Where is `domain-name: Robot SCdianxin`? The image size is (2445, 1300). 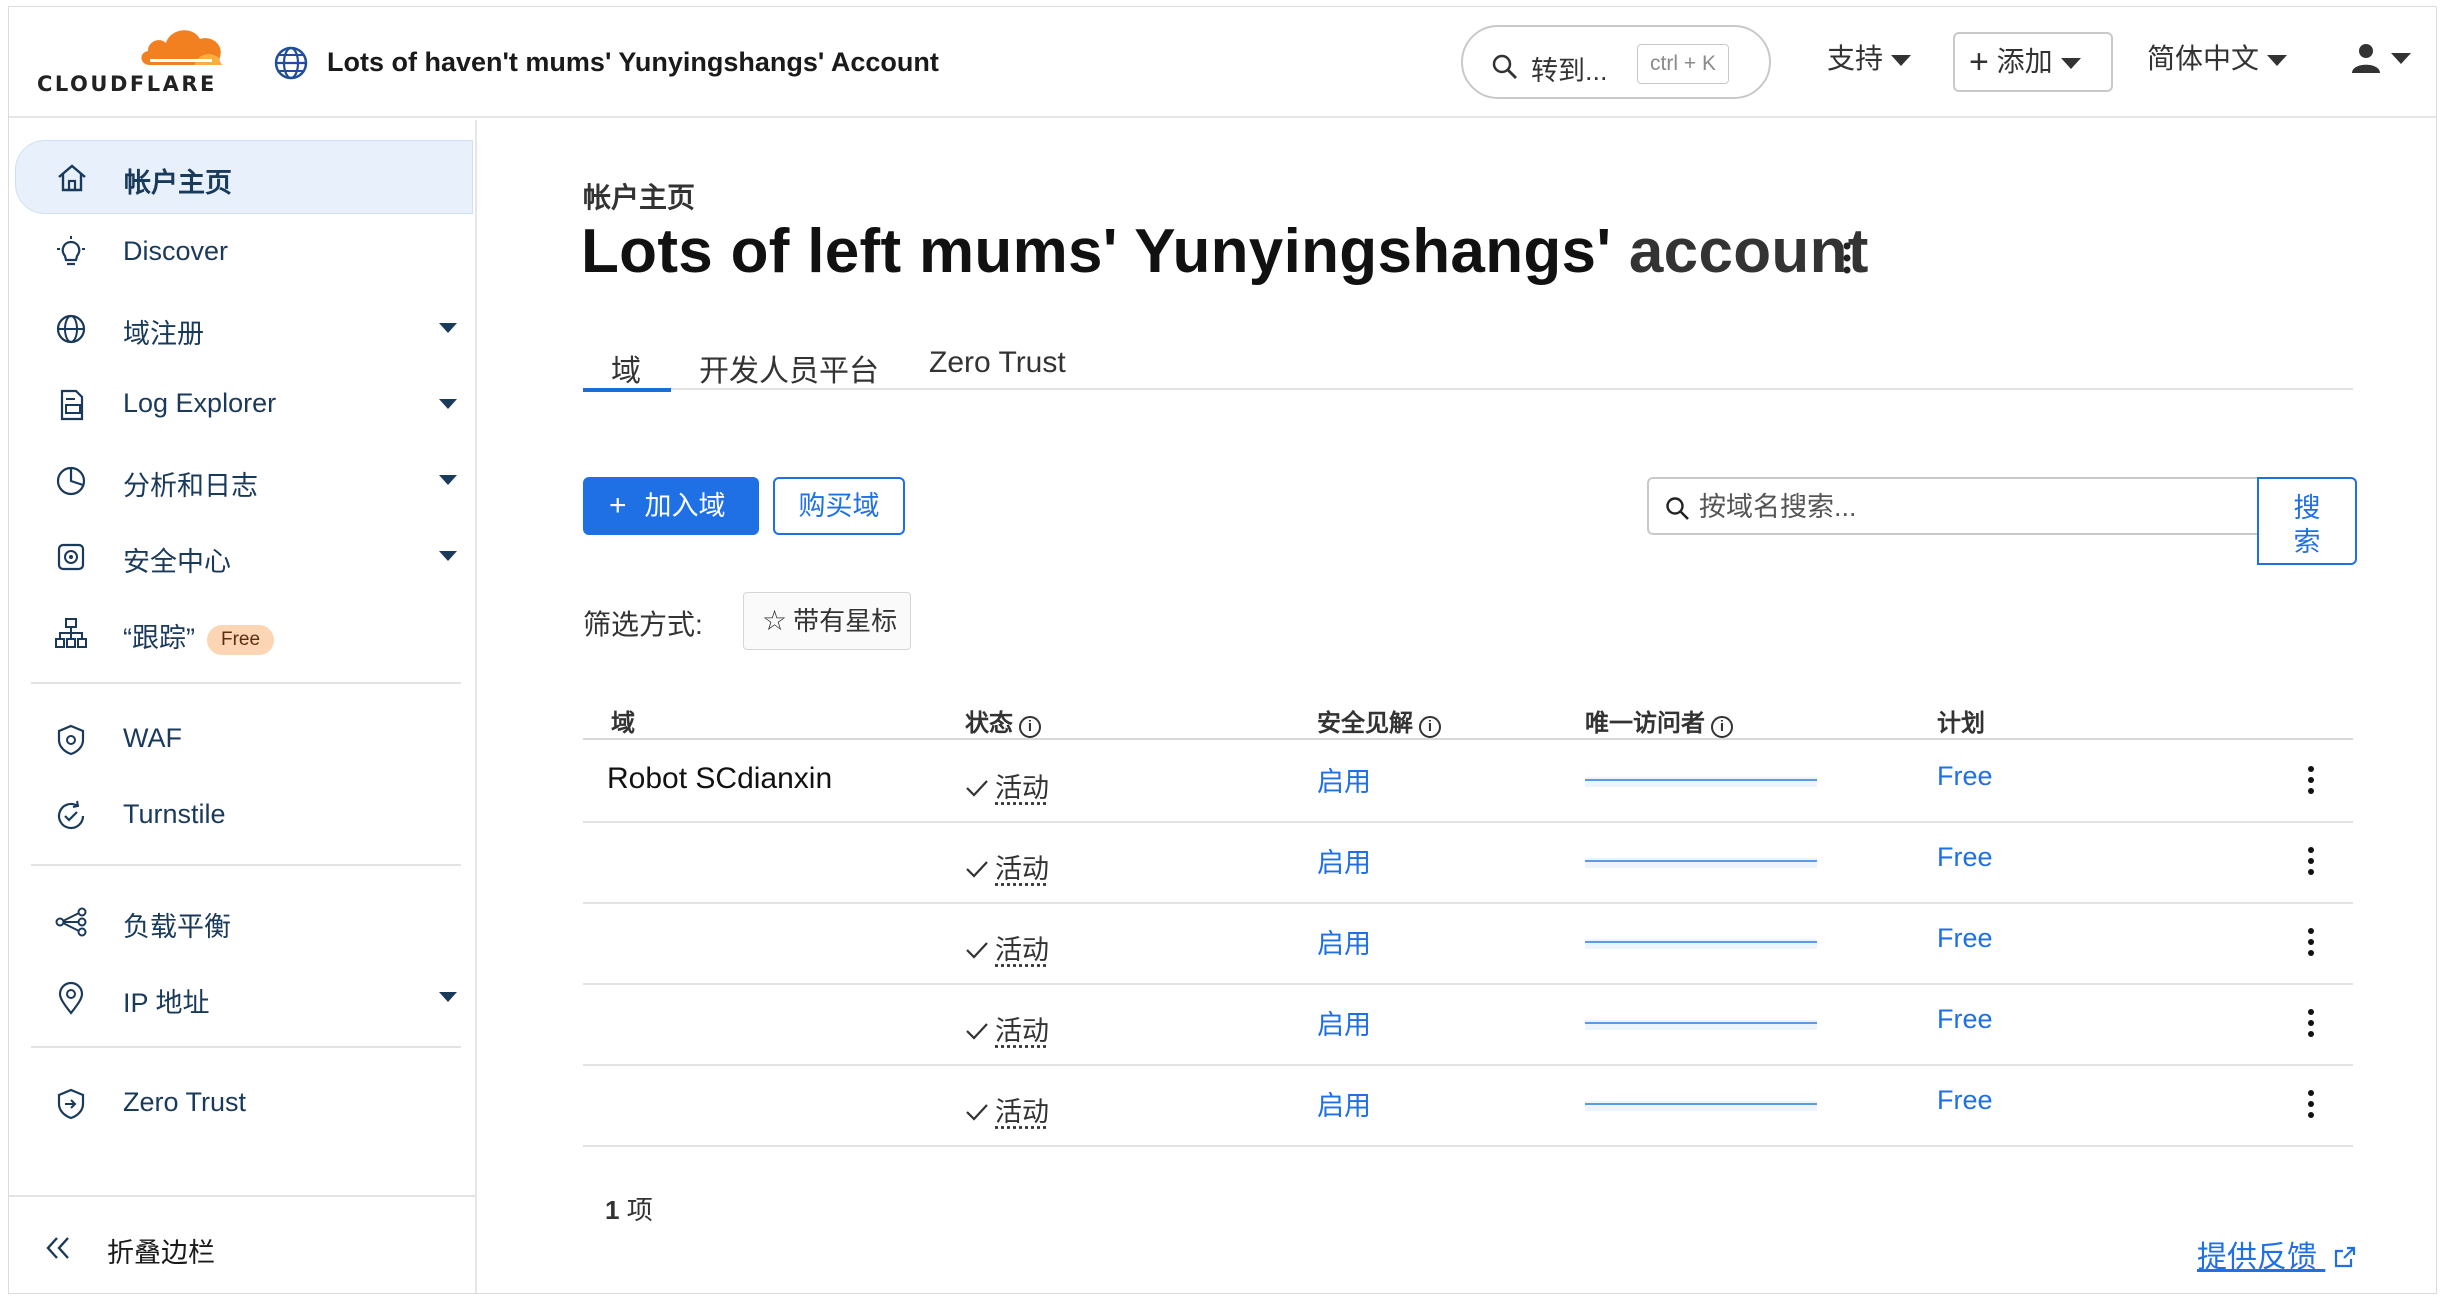 domain-name: Robot SCdianxin is located at coordinates (719, 779).